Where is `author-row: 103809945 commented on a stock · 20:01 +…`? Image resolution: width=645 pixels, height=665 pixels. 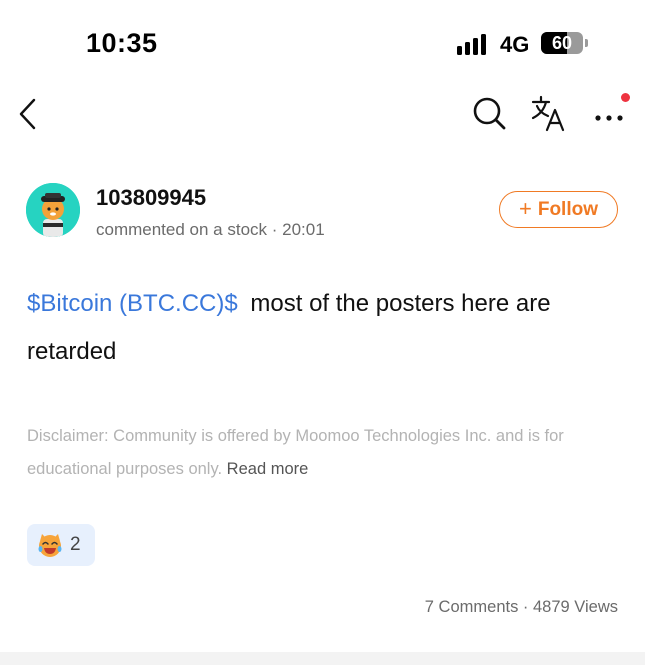 author-row: 103809945 commented on a stock · 20:01 +… is located at coordinates (323, 212).